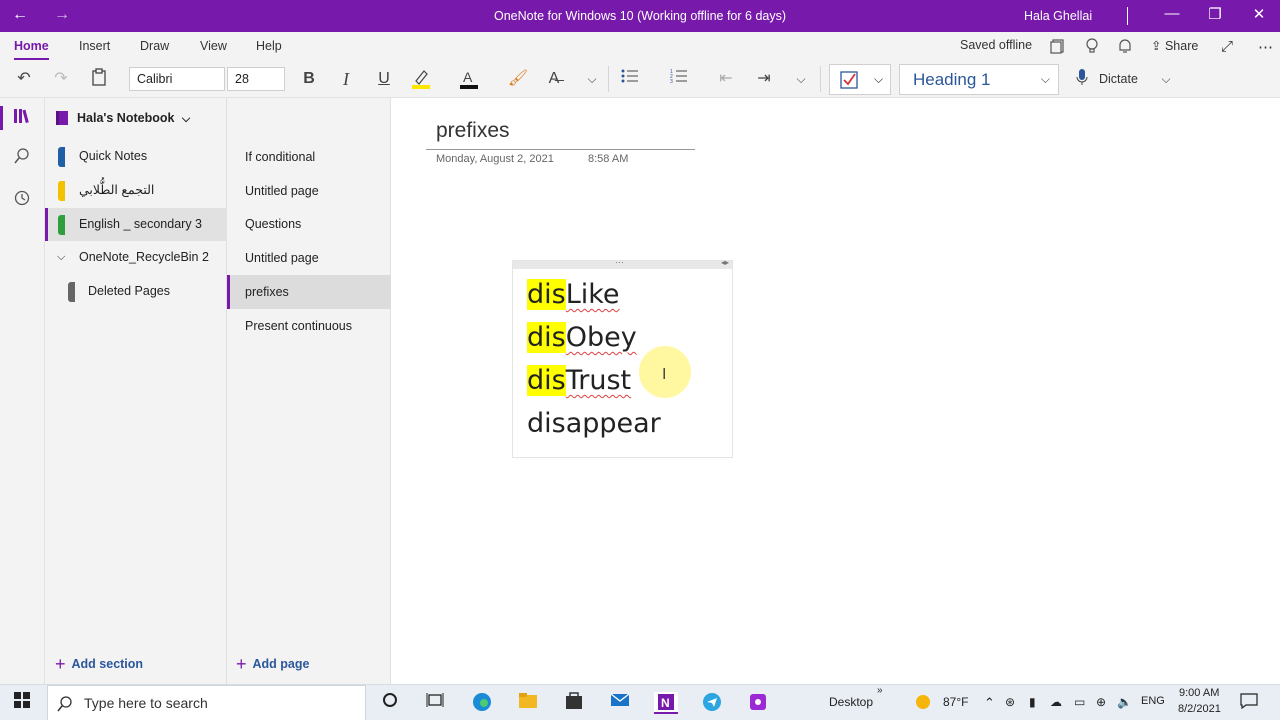 This screenshot has width=1280, height=720. Describe the element at coordinates (1265, 47) in the screenshot. I see `more-options-icon: ⋯` at that location.